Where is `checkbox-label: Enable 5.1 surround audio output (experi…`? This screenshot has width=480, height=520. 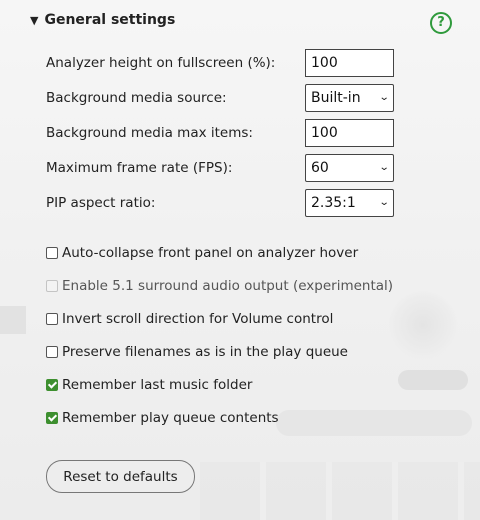
checkbox-label: Enable 5.1 surround audio output (experi… is located at coordinates (228, 286).